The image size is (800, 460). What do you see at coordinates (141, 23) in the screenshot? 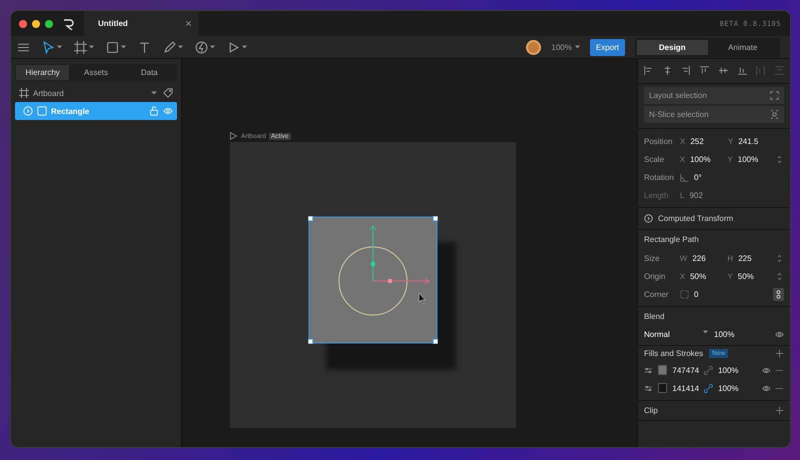
I see `document-tab: Untitled` at bounding box center [141, 23].